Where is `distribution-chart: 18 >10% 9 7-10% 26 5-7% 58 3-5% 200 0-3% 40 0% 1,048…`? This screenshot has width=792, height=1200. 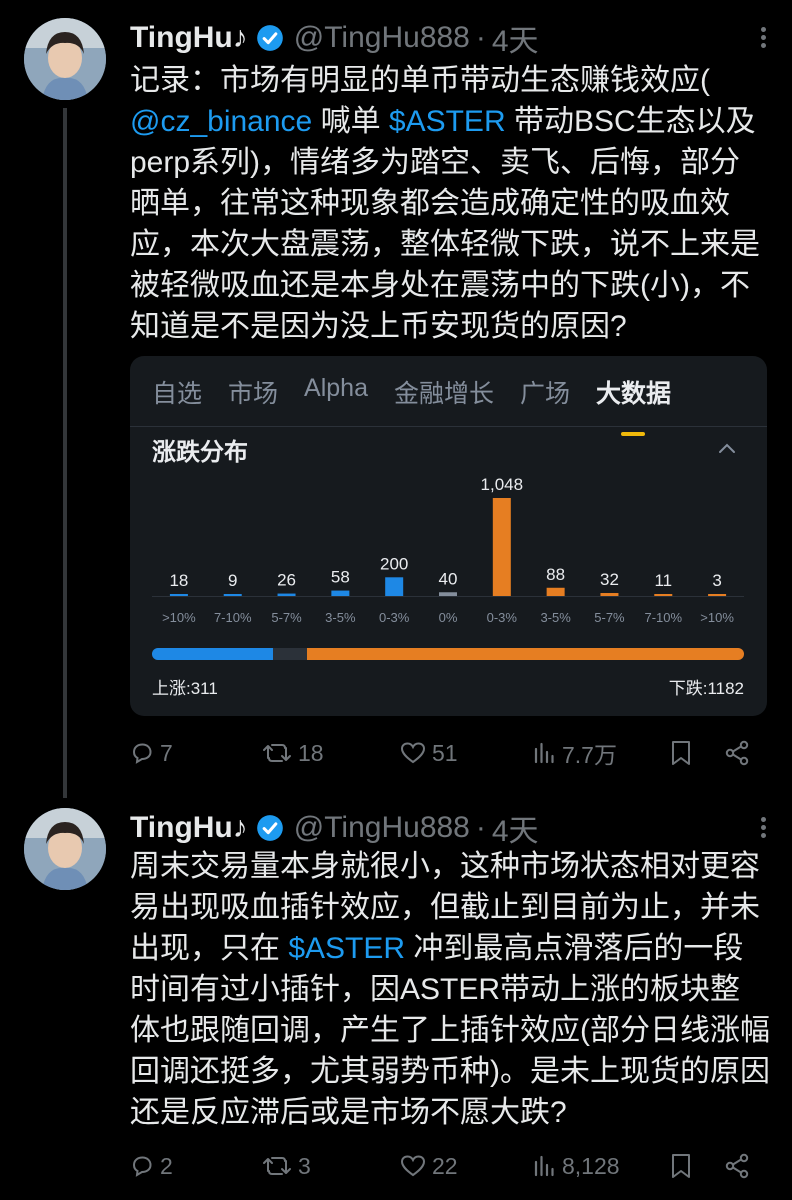
distribution-chart: 18 >10% 9 7-10% 26 5-7% 58 3-5% 200 0-3% 40 0% 1,048… is located at coordinates (448, 550).